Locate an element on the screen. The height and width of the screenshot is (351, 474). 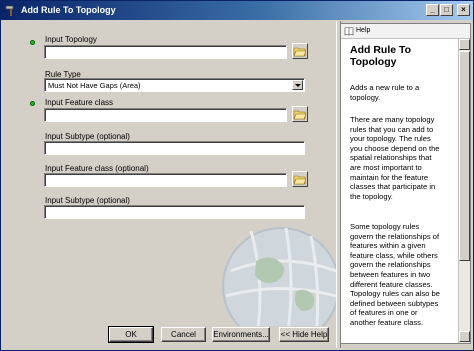
input-subtype-optional-dropdown is located at coordinates (174, 212).